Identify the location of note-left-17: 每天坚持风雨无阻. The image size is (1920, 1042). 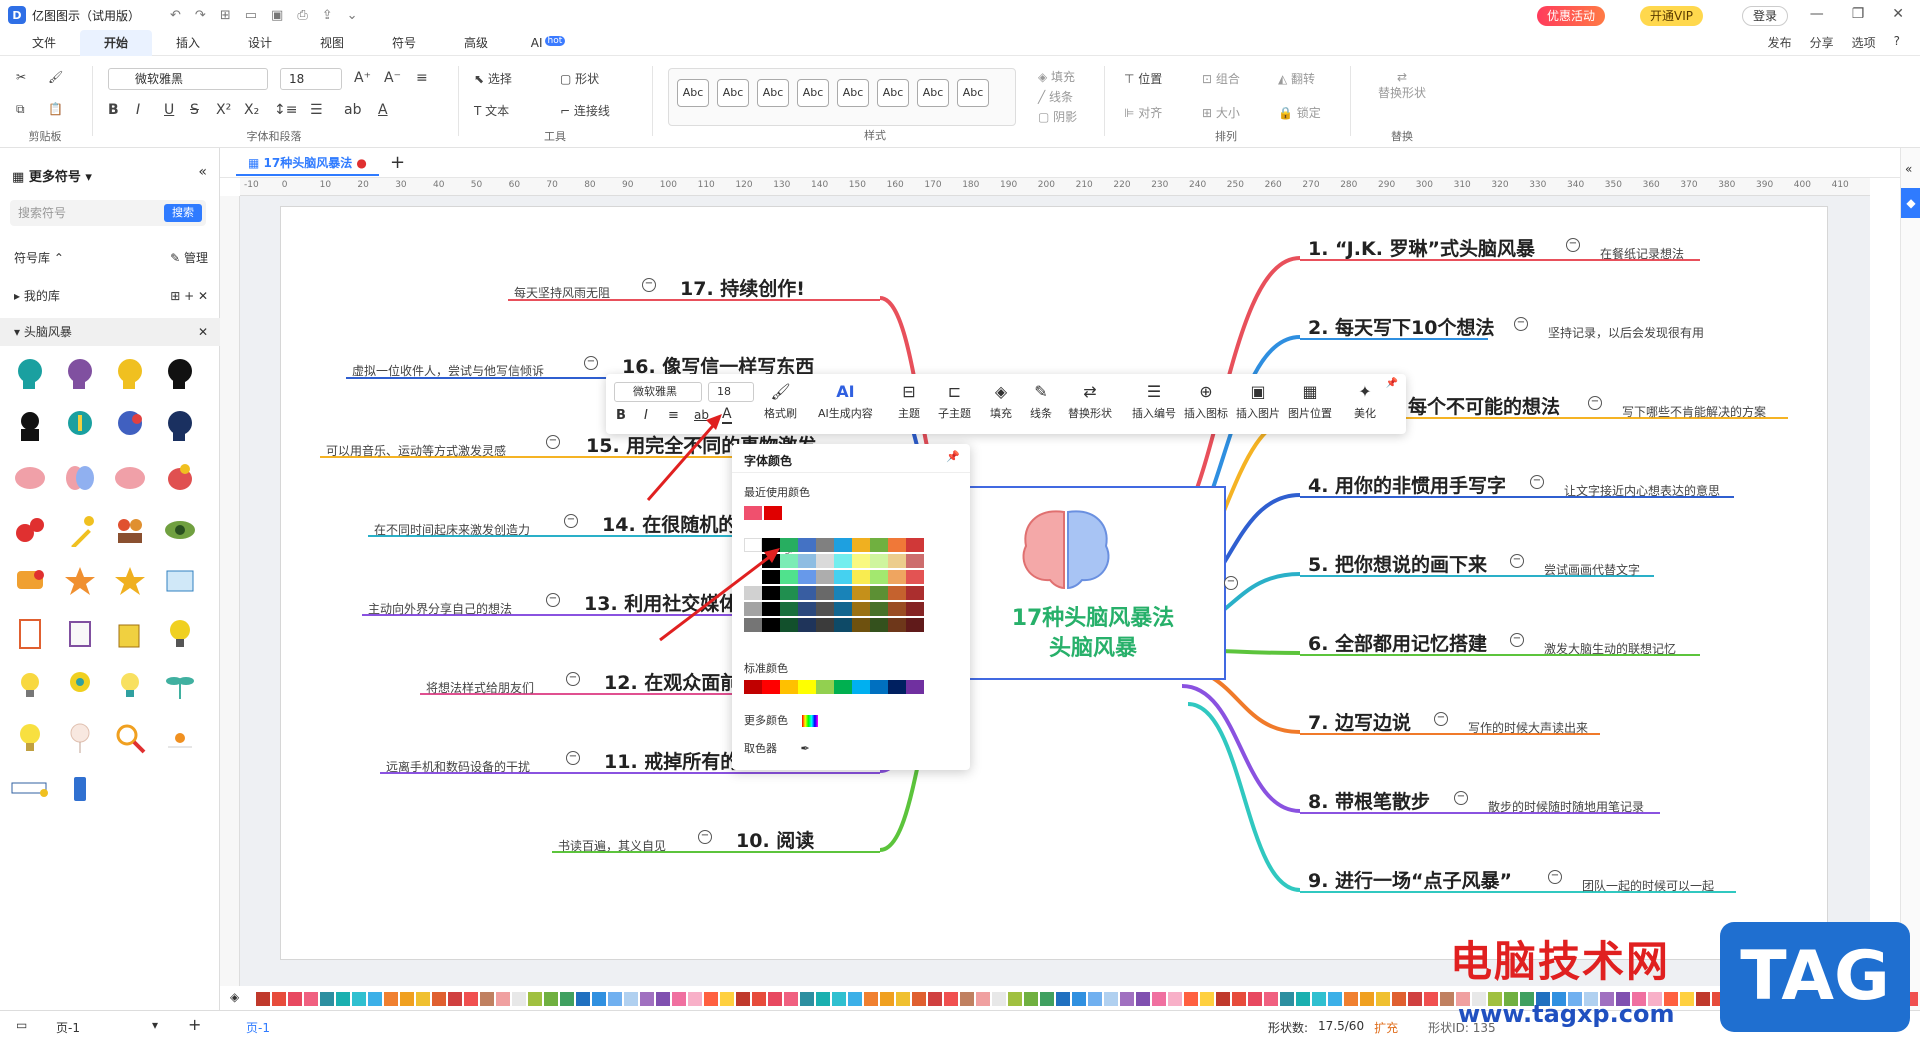
(562, 292).